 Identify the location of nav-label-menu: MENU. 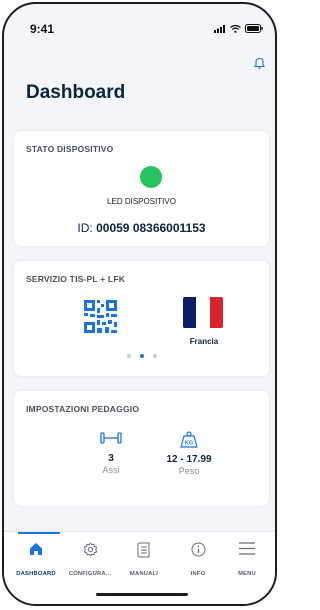
(247, 574).